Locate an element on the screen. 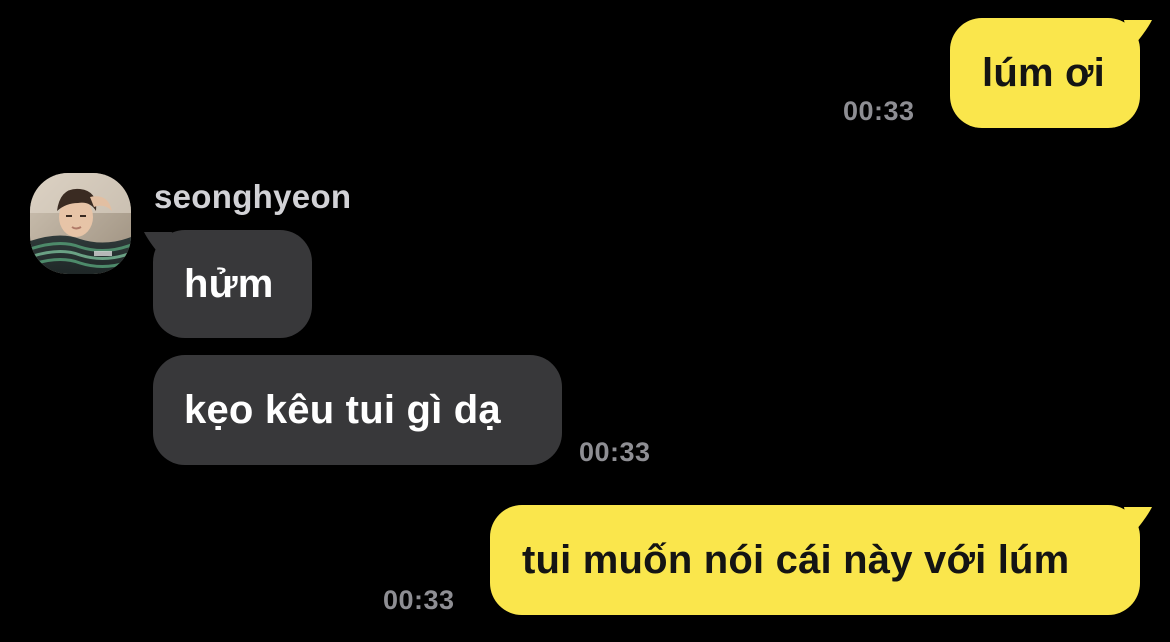  message-text: kẹo kêu tui gì dạ is located at coordinates (342, 409).